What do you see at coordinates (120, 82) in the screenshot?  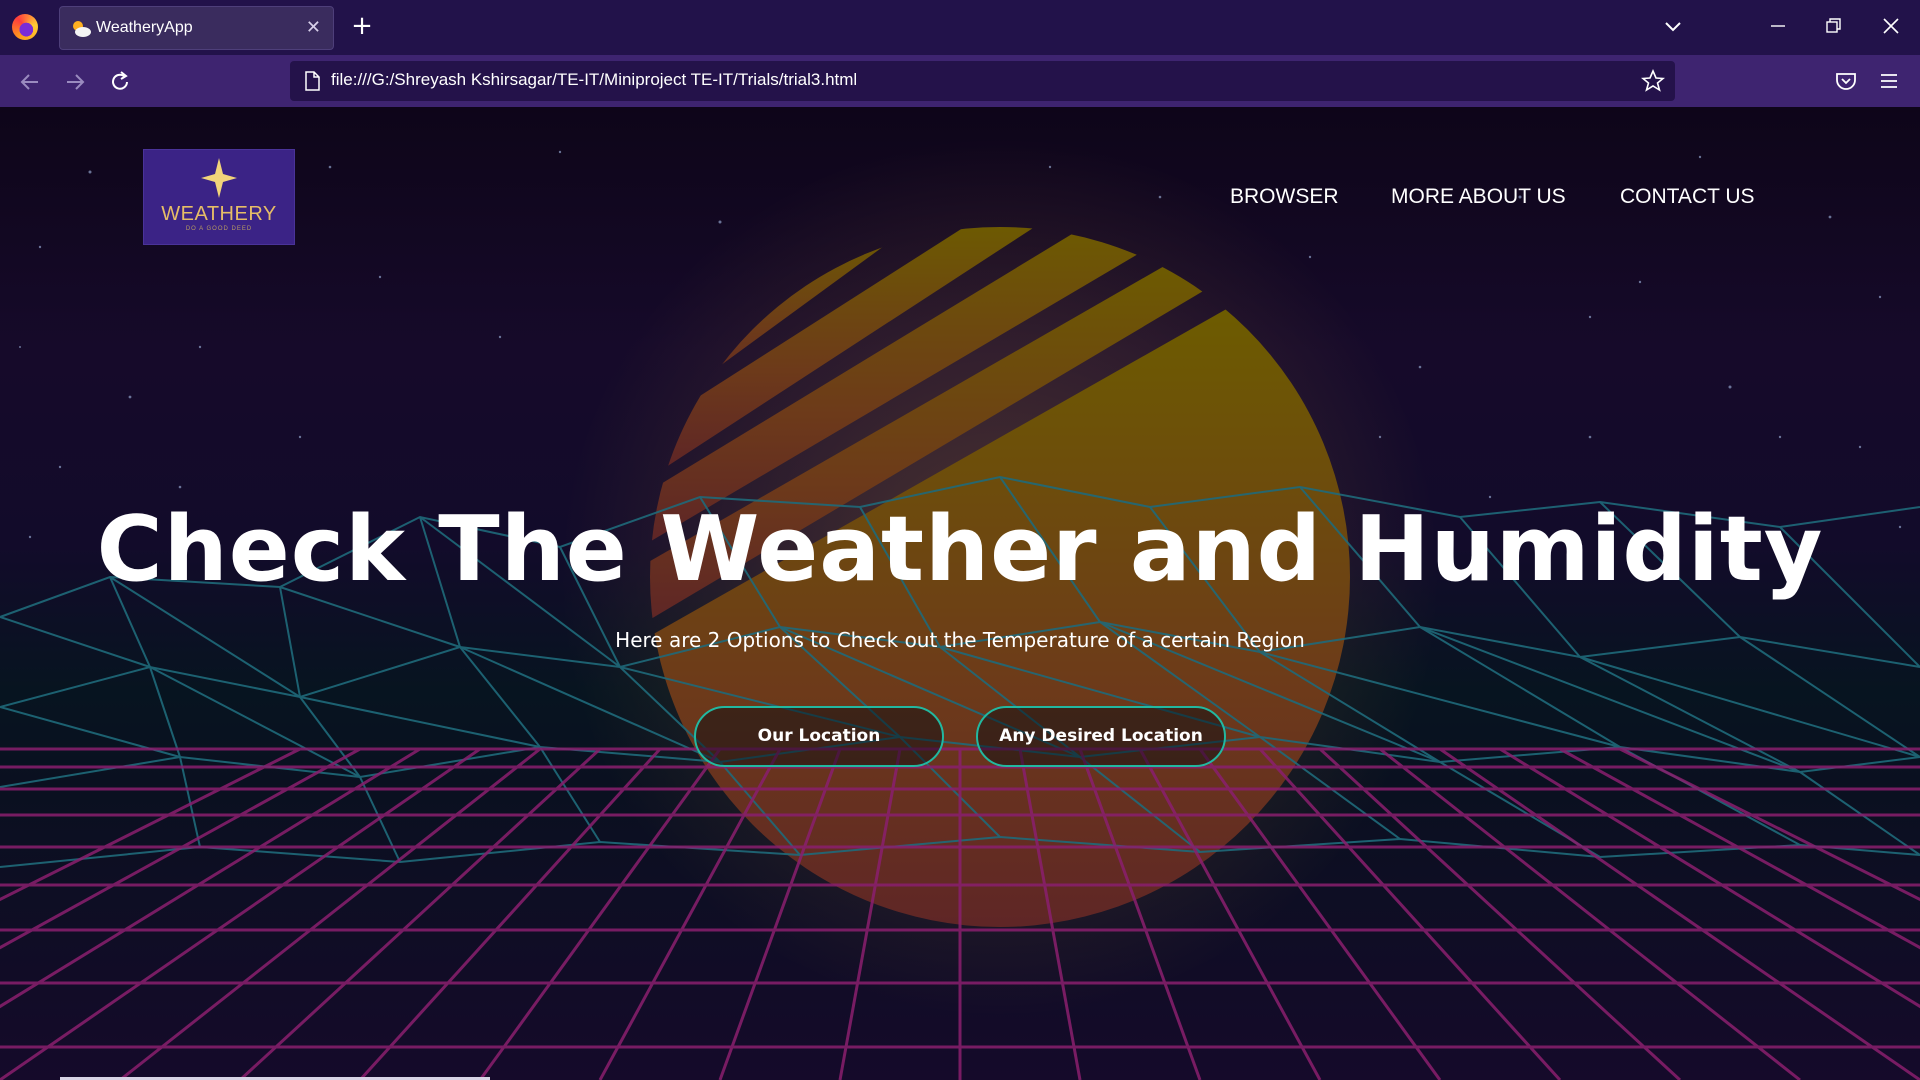 I see `reload-icon` at bounding box center [120, 82].